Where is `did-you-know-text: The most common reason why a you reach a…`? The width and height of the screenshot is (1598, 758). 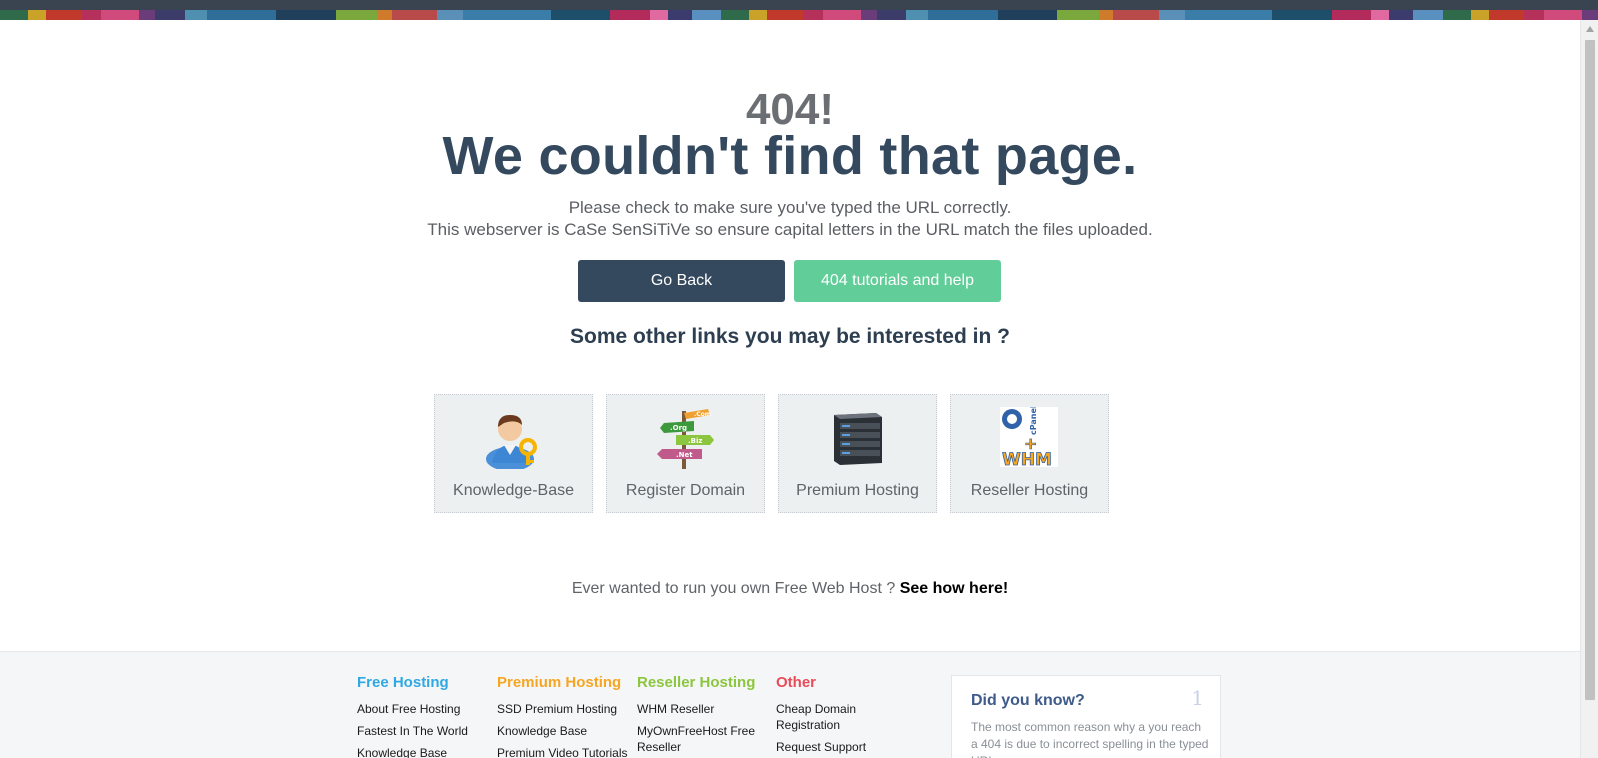
did-you-know-text: The most common reason why a you reach a… is located at coordinates (1090, 739).